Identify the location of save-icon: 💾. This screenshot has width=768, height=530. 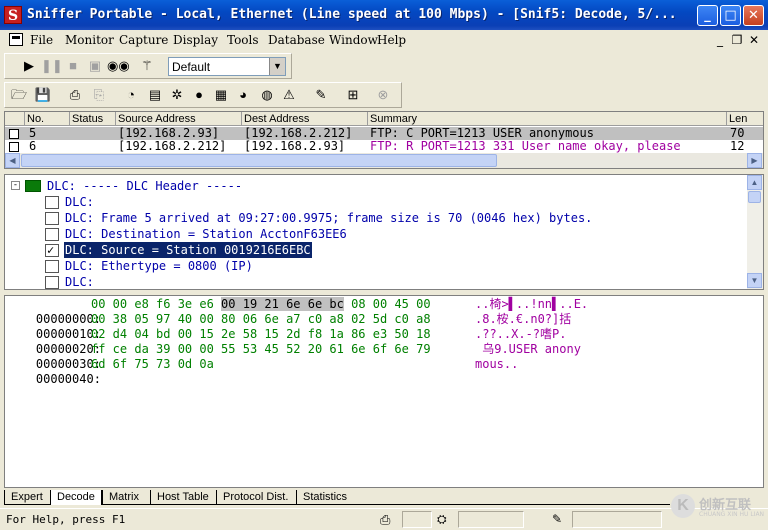
(43, 95).